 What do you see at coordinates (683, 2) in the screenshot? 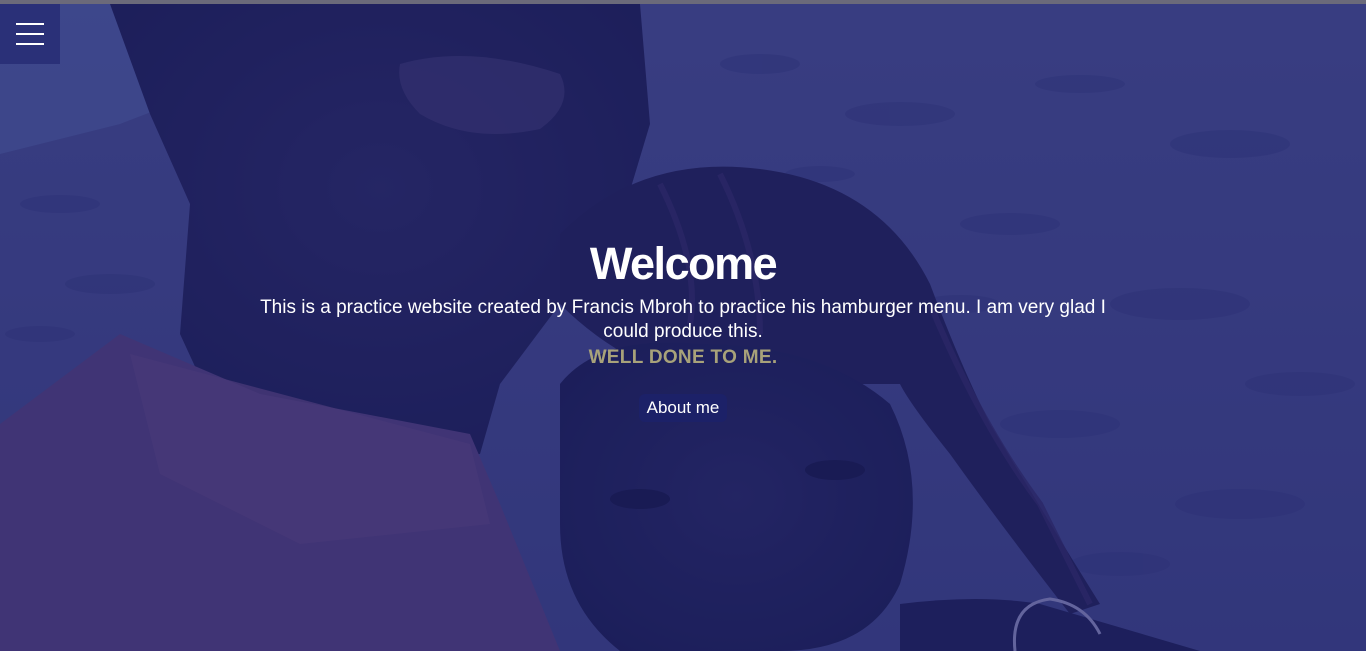
I see `top-border` at bounding box center [683, 2].